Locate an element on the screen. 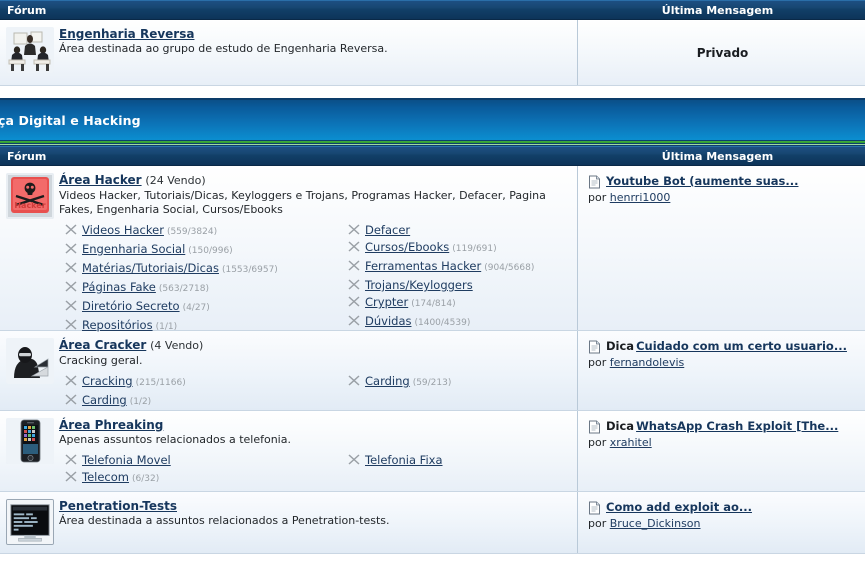 This screenshot has height=567, width=865. subforum-item: Telefonia Fixa is located at coordinates (392, 460).